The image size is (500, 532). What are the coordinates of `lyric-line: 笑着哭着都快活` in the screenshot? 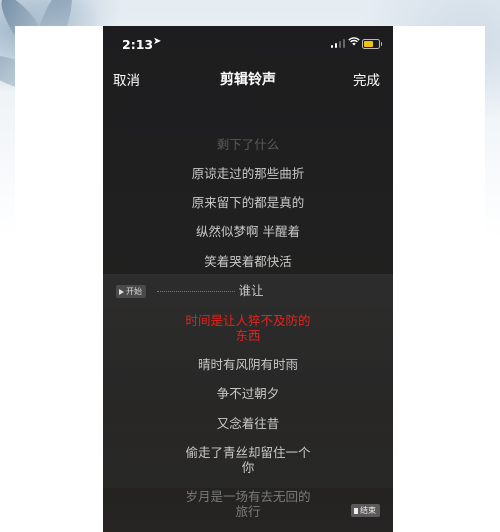 It's located at (248, 261).